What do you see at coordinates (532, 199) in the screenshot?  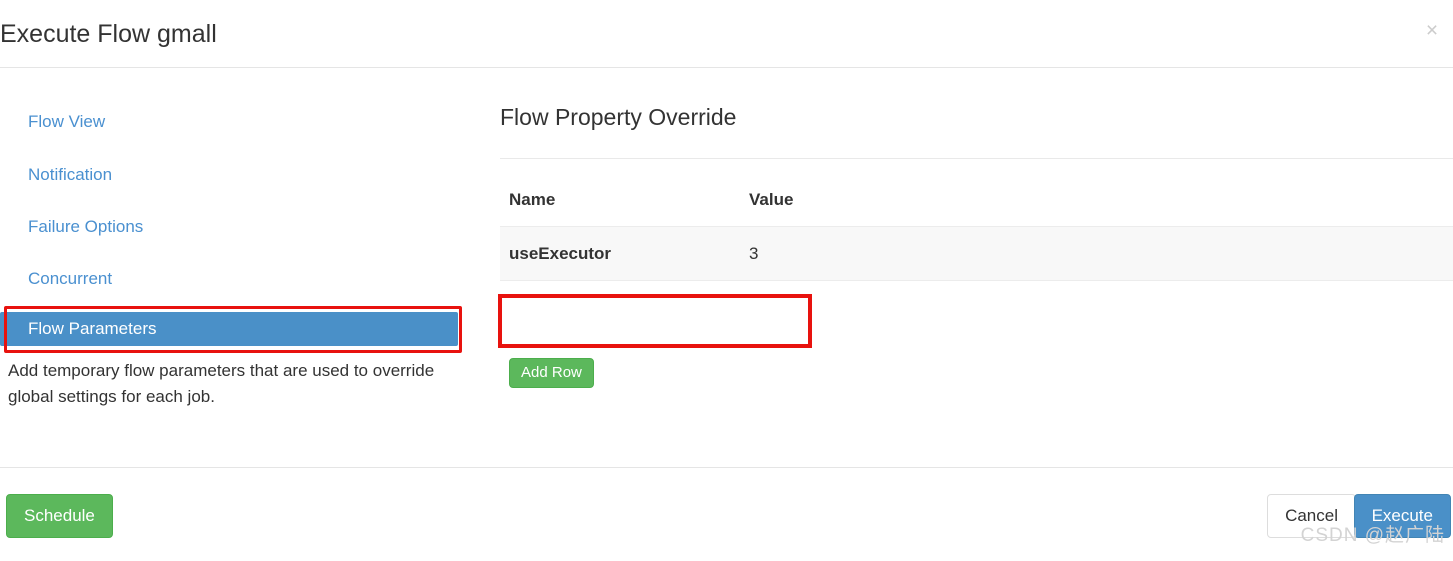 I see `column-header-name: Name` at bounding box center [532, 199].